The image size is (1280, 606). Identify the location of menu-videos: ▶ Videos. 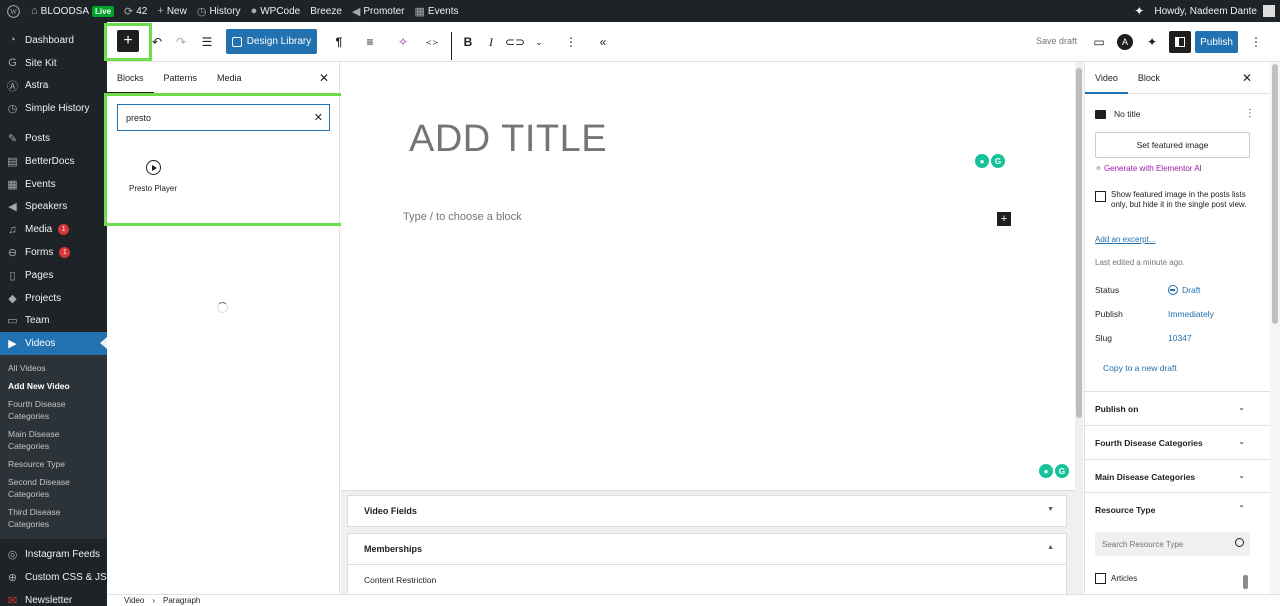
(53, 344).